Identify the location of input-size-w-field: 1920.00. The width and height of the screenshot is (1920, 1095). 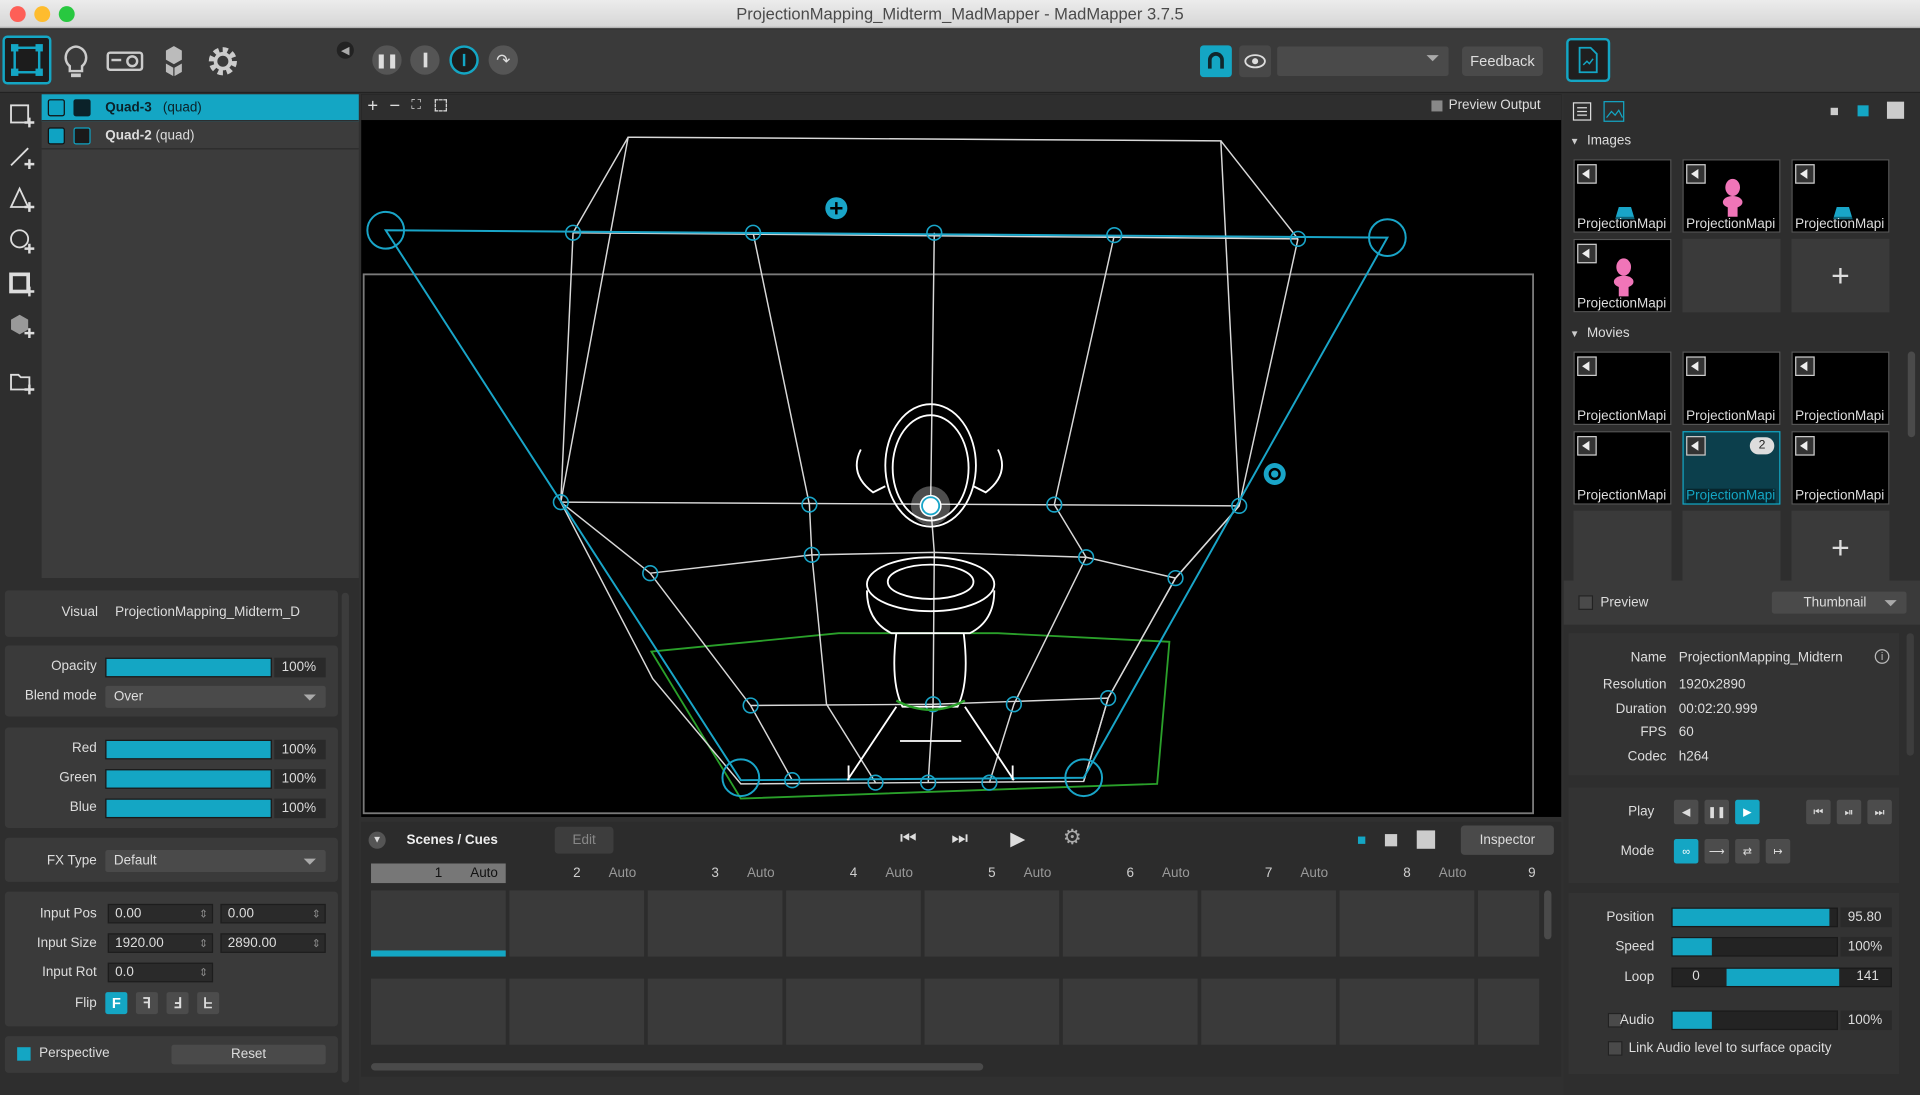
(160, 943).